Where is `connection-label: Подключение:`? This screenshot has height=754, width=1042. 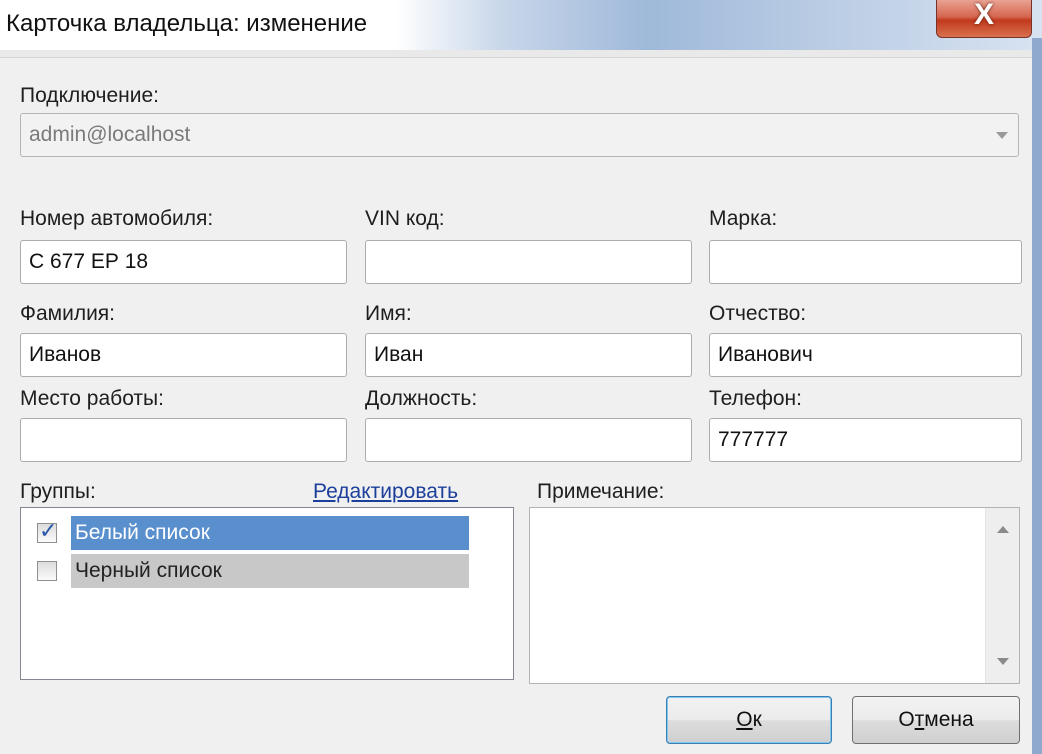
connection-label: Подключение: is located at coordinates (89, 95).